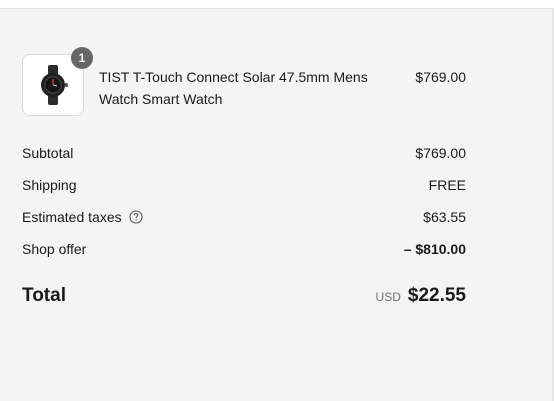 This screenshot has height=401, width=554. Describe the element at coordinates (244, 249) in the screenshot. I see `shop-offer-row: Shop offer – $810.00` at that location.